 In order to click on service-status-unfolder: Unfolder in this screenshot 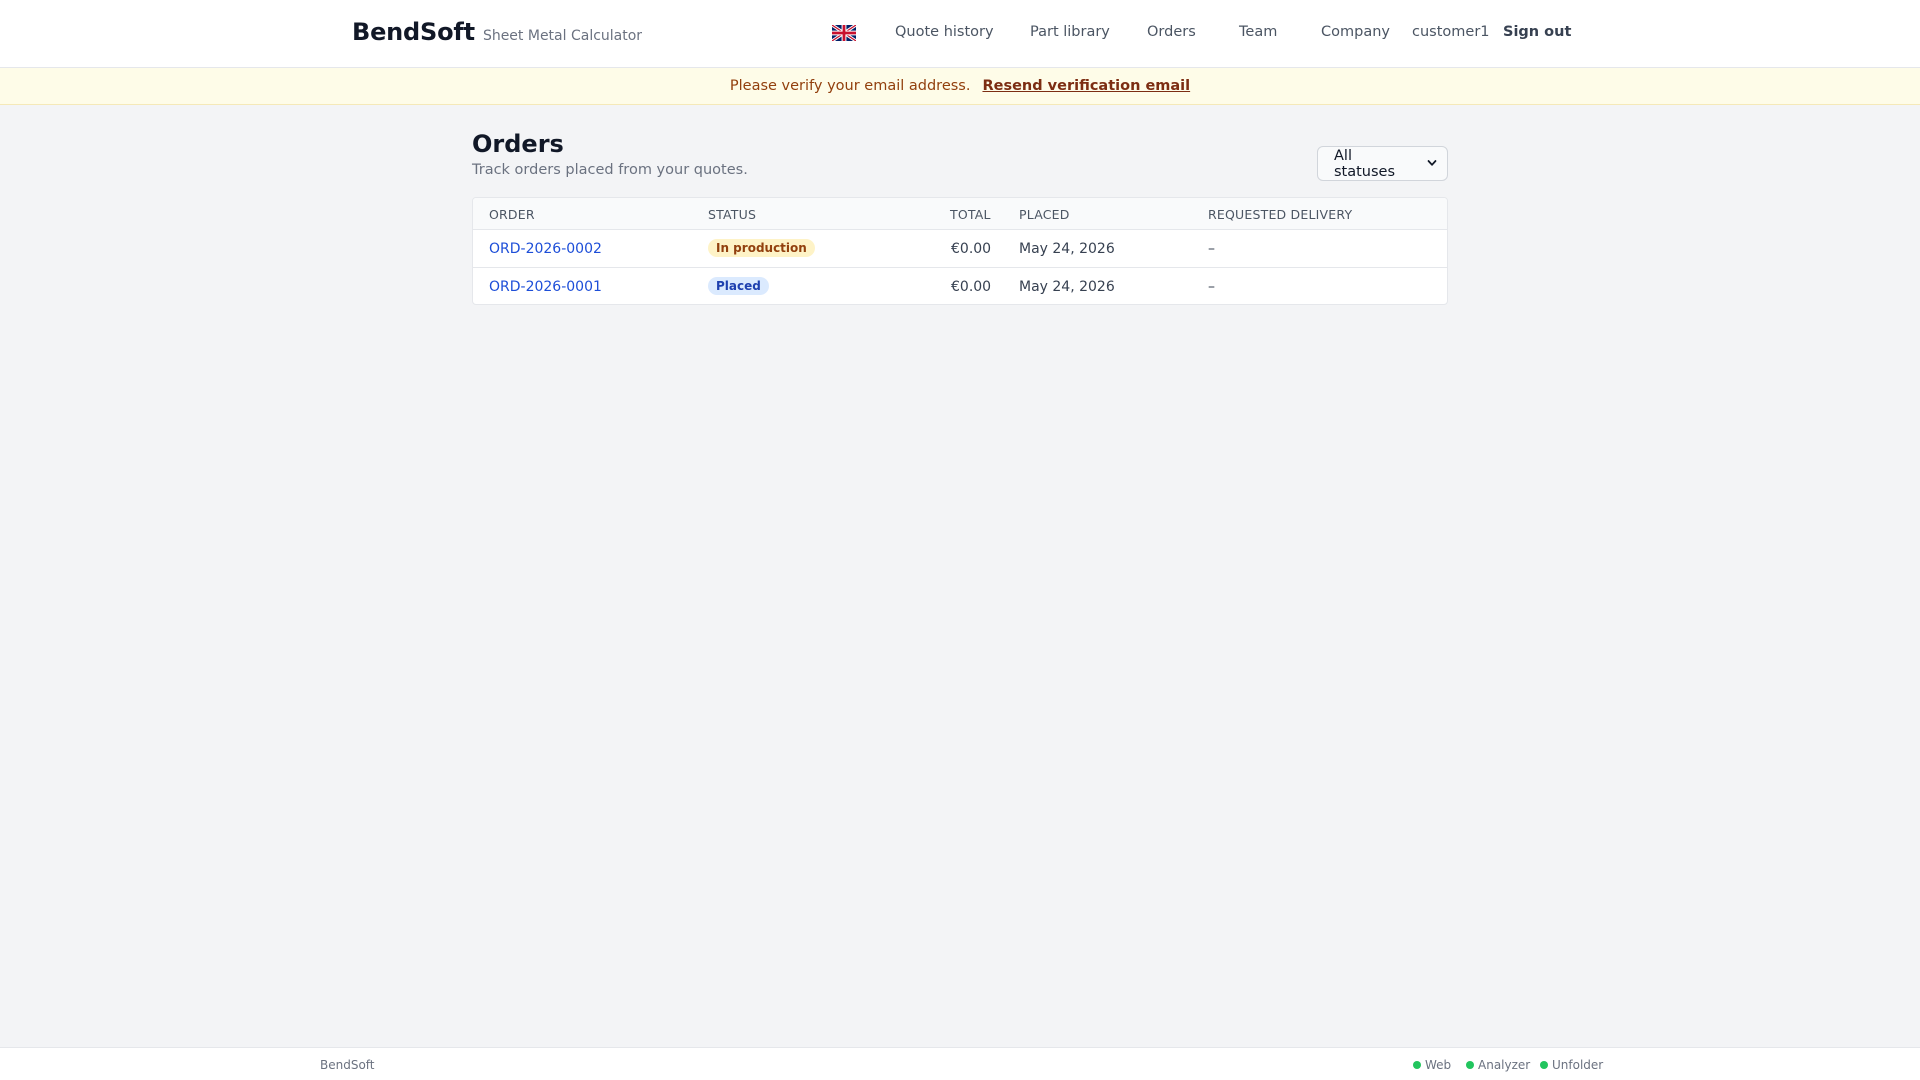, I will do `click(1571, 1065)`.